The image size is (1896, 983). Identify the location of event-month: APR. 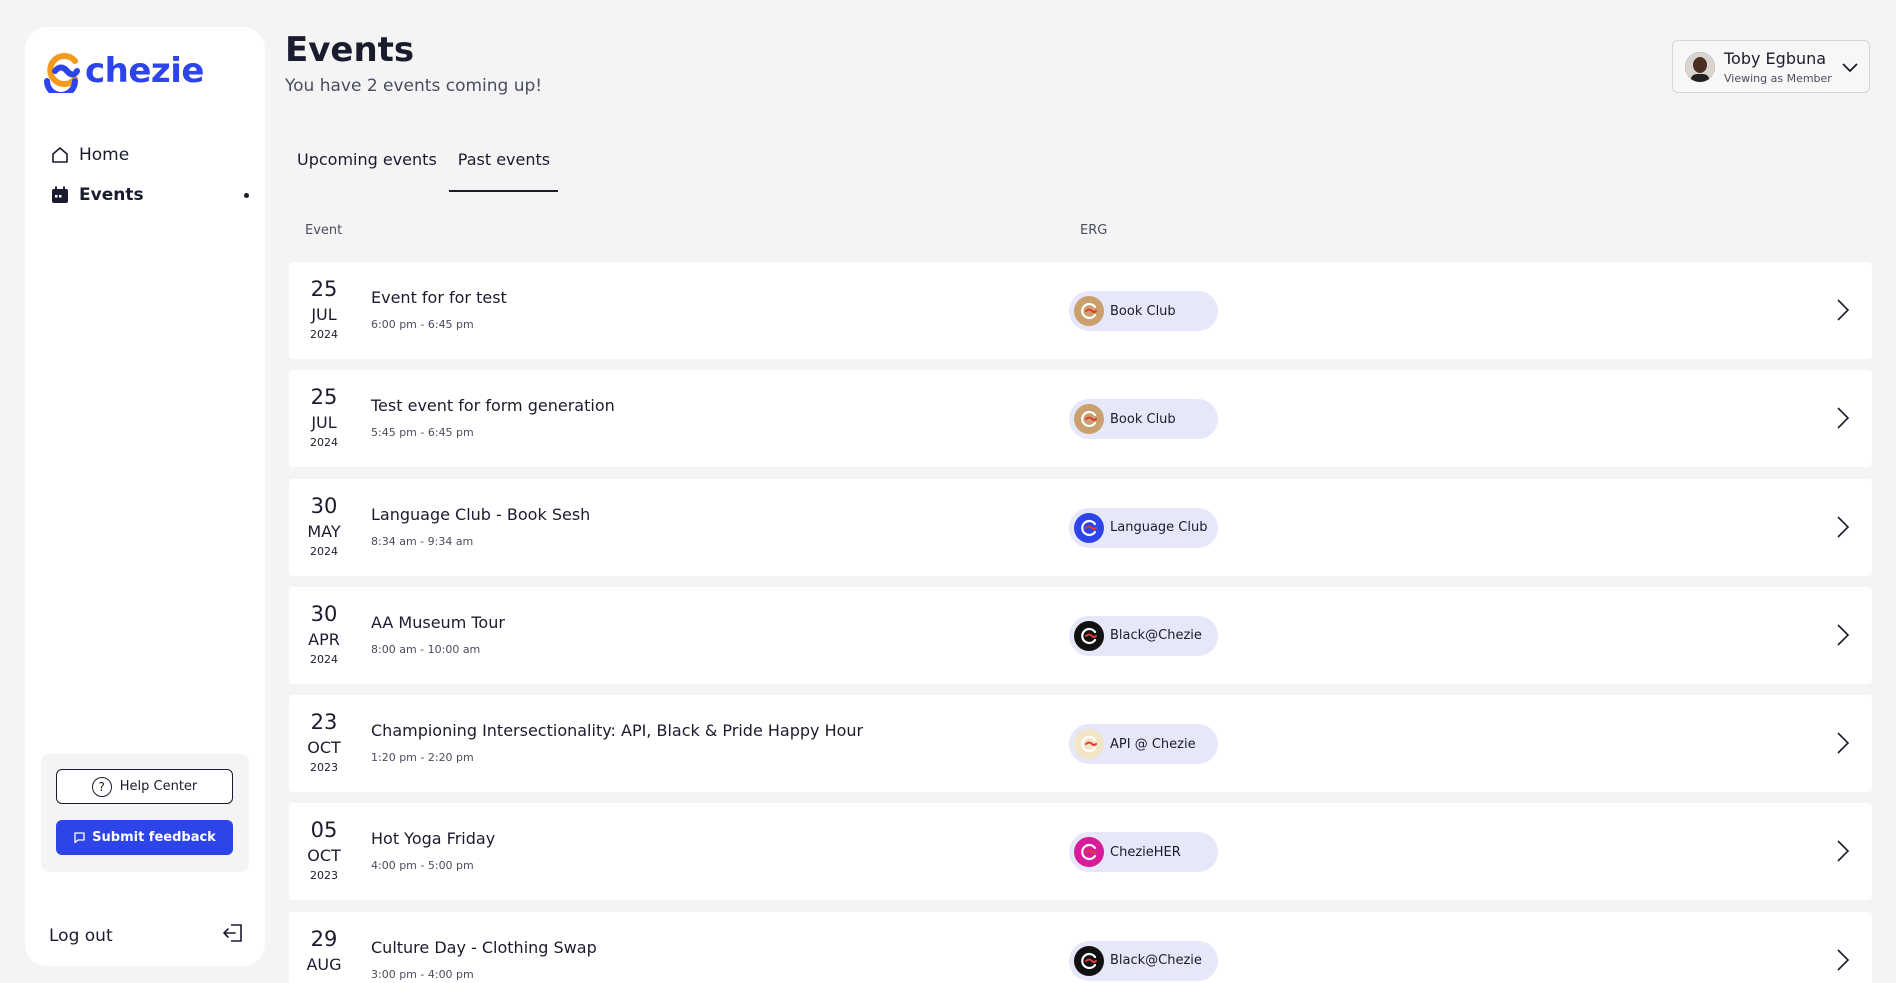
(324, 639).